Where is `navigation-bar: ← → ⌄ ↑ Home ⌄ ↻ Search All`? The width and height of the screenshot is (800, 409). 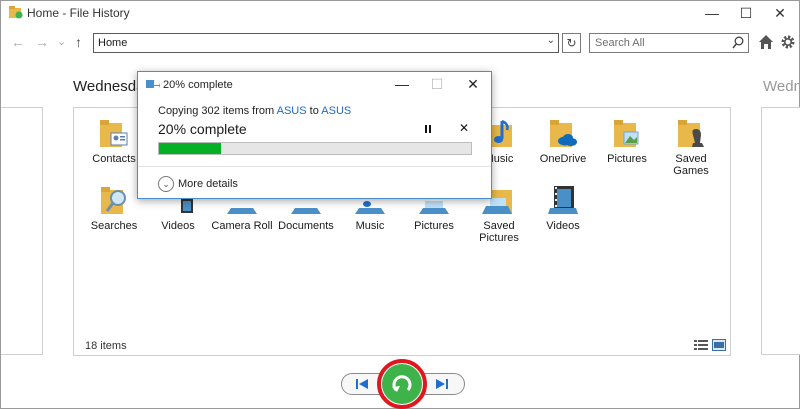 navigation-bar: ← → ⌄ ↑ Home ⌄ ↻ Search All is located at coordinates (400, 43).